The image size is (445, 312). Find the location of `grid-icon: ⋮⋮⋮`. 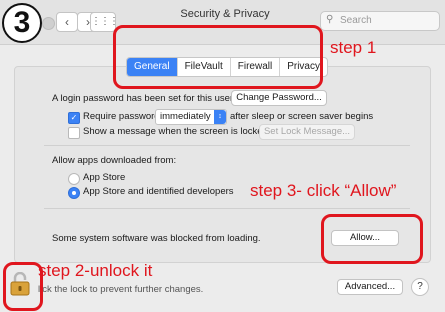

grid-icon: ⋮⋮⋮ is located at coordinates (105, 21).